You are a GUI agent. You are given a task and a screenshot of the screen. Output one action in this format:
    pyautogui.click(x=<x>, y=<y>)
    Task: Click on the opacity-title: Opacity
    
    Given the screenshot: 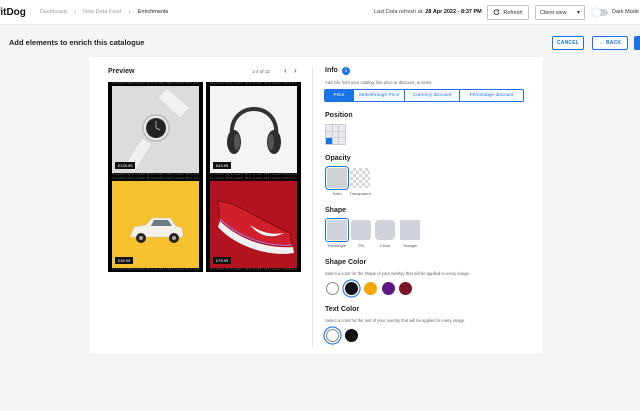 What is the action you would take?
    pyautogui.click(x=338, y=158)
    